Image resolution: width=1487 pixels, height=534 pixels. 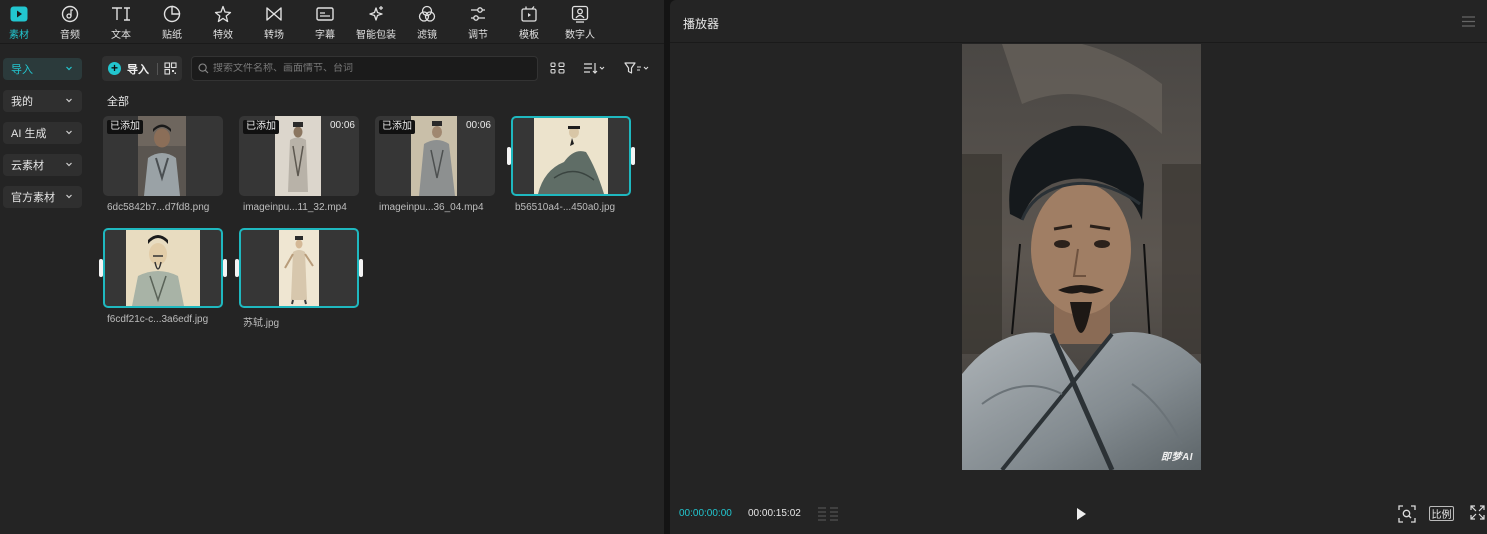 I want to click on fit-screen-icon, so click(x=1407, y=514).